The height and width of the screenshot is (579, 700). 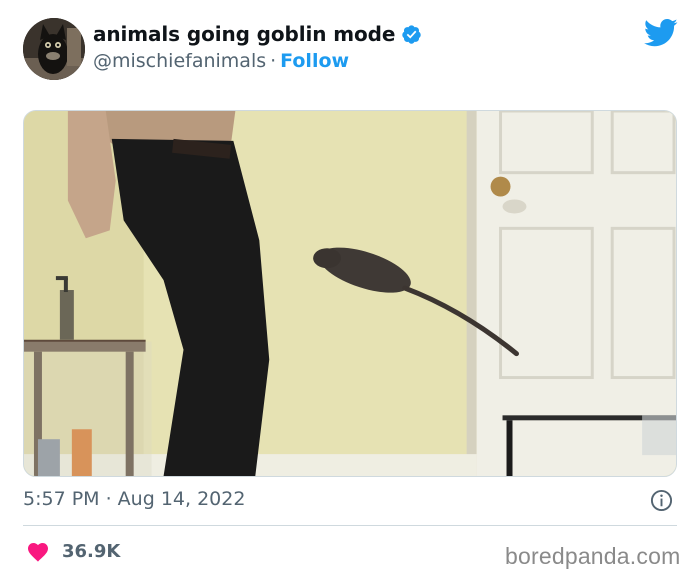 What do you see at coordinates (244, 34) in the screenshot?
I see `author-display-name: animals going goblin mode` at bounding box center [244, 34].